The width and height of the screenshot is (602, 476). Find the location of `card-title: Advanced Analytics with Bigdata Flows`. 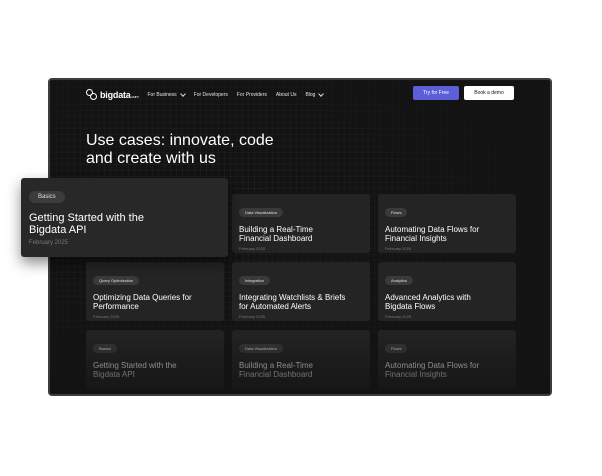

card-title: Advanced Analytics with Bigdata Flows is located at coordinates (428, 302).